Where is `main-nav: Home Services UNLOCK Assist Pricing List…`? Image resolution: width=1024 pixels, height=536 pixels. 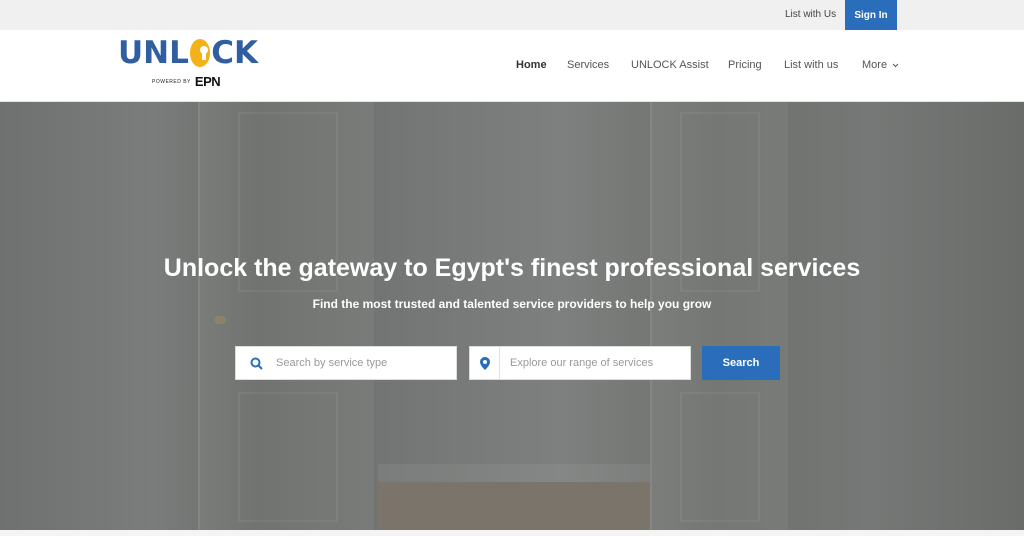
main-nav: Home Services UNLOCK Assist Pricing List… is located at coordinates (512, 66).